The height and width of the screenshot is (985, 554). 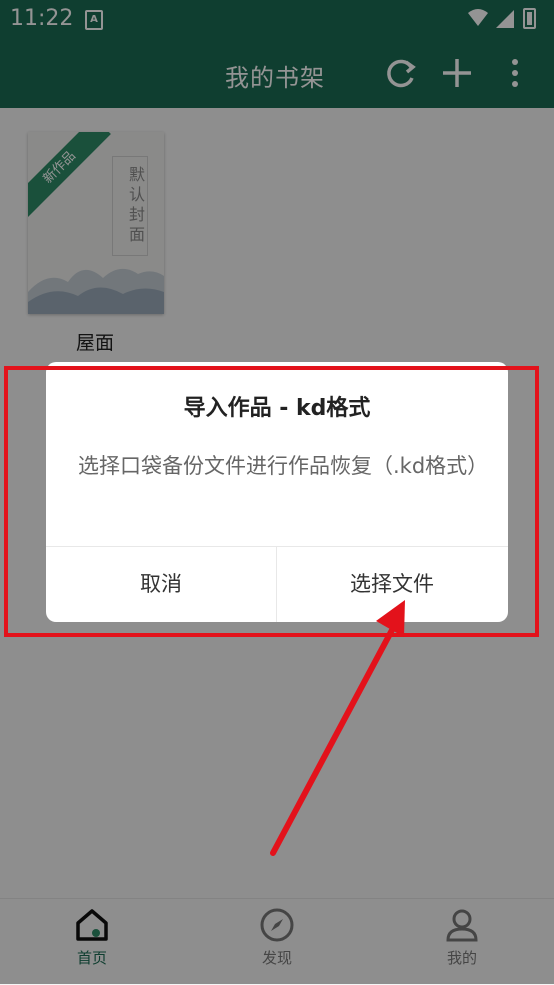 What do you see at coordinates (337, 728) in the screenshot?
I see `annotation-arrow-icon` at bounding box center [337, 728].